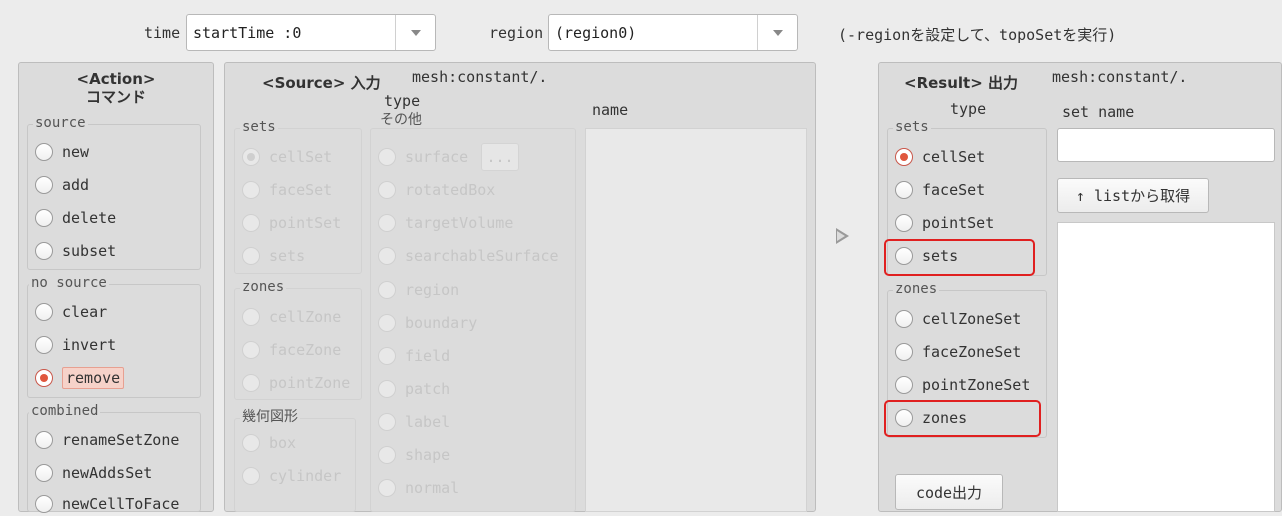  I want to click on radio-subset: subset, so click(75, 251).